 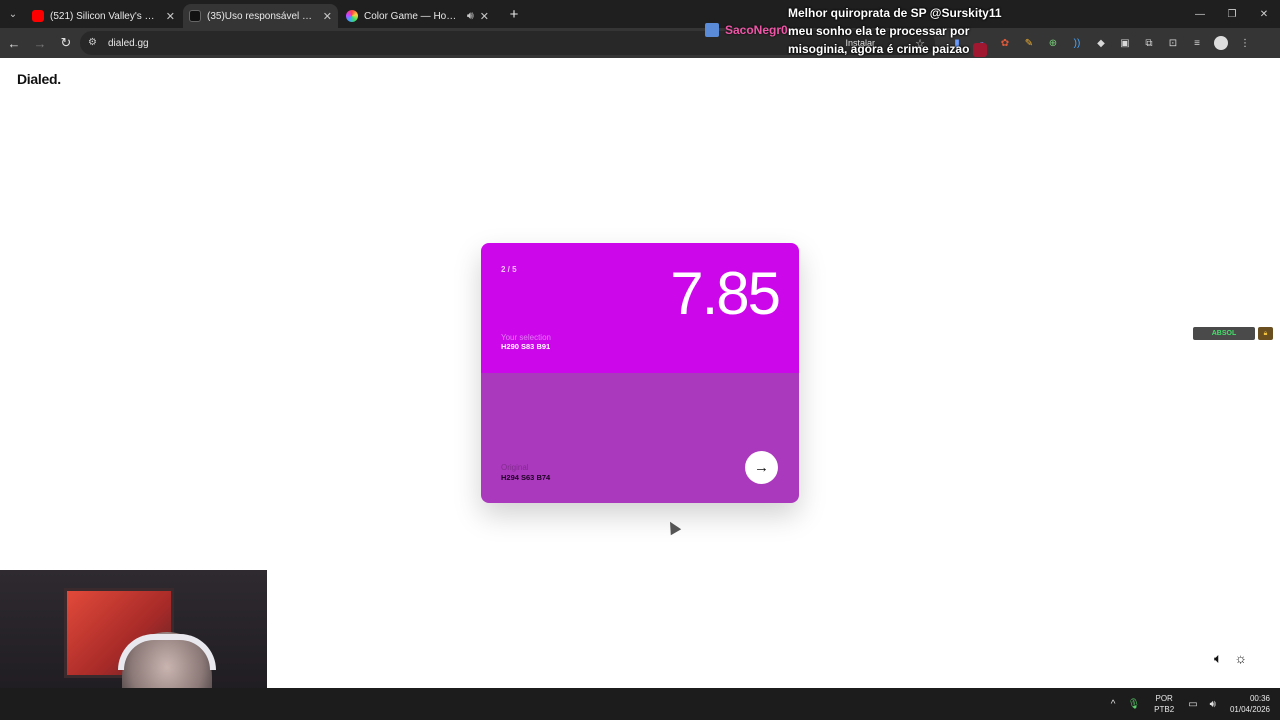 What do you see at coordinates (725, 293) in the screenshot?
I see `score-value: 7.85` at bounding box center [725, 293].